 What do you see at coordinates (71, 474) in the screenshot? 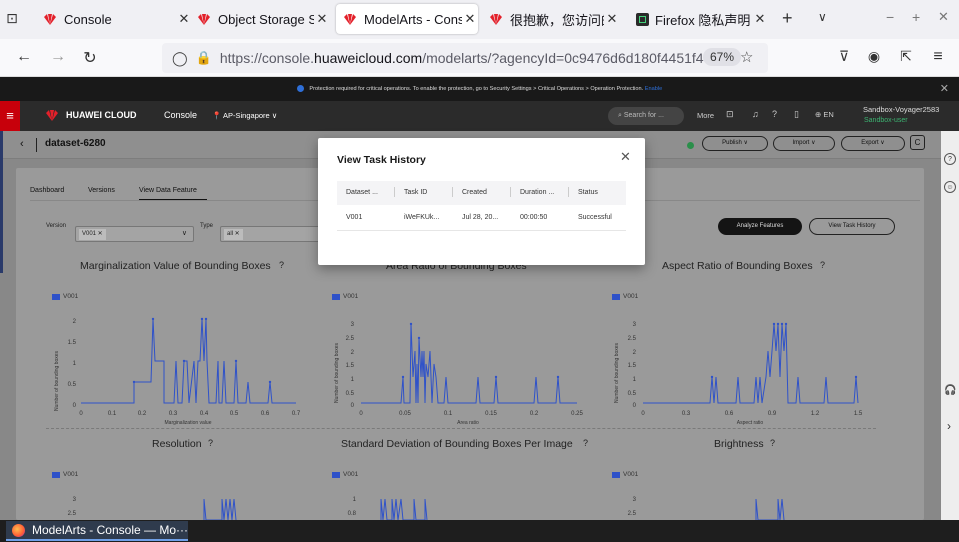
I see `legend-label: V001` at bounding box center [71, 474].